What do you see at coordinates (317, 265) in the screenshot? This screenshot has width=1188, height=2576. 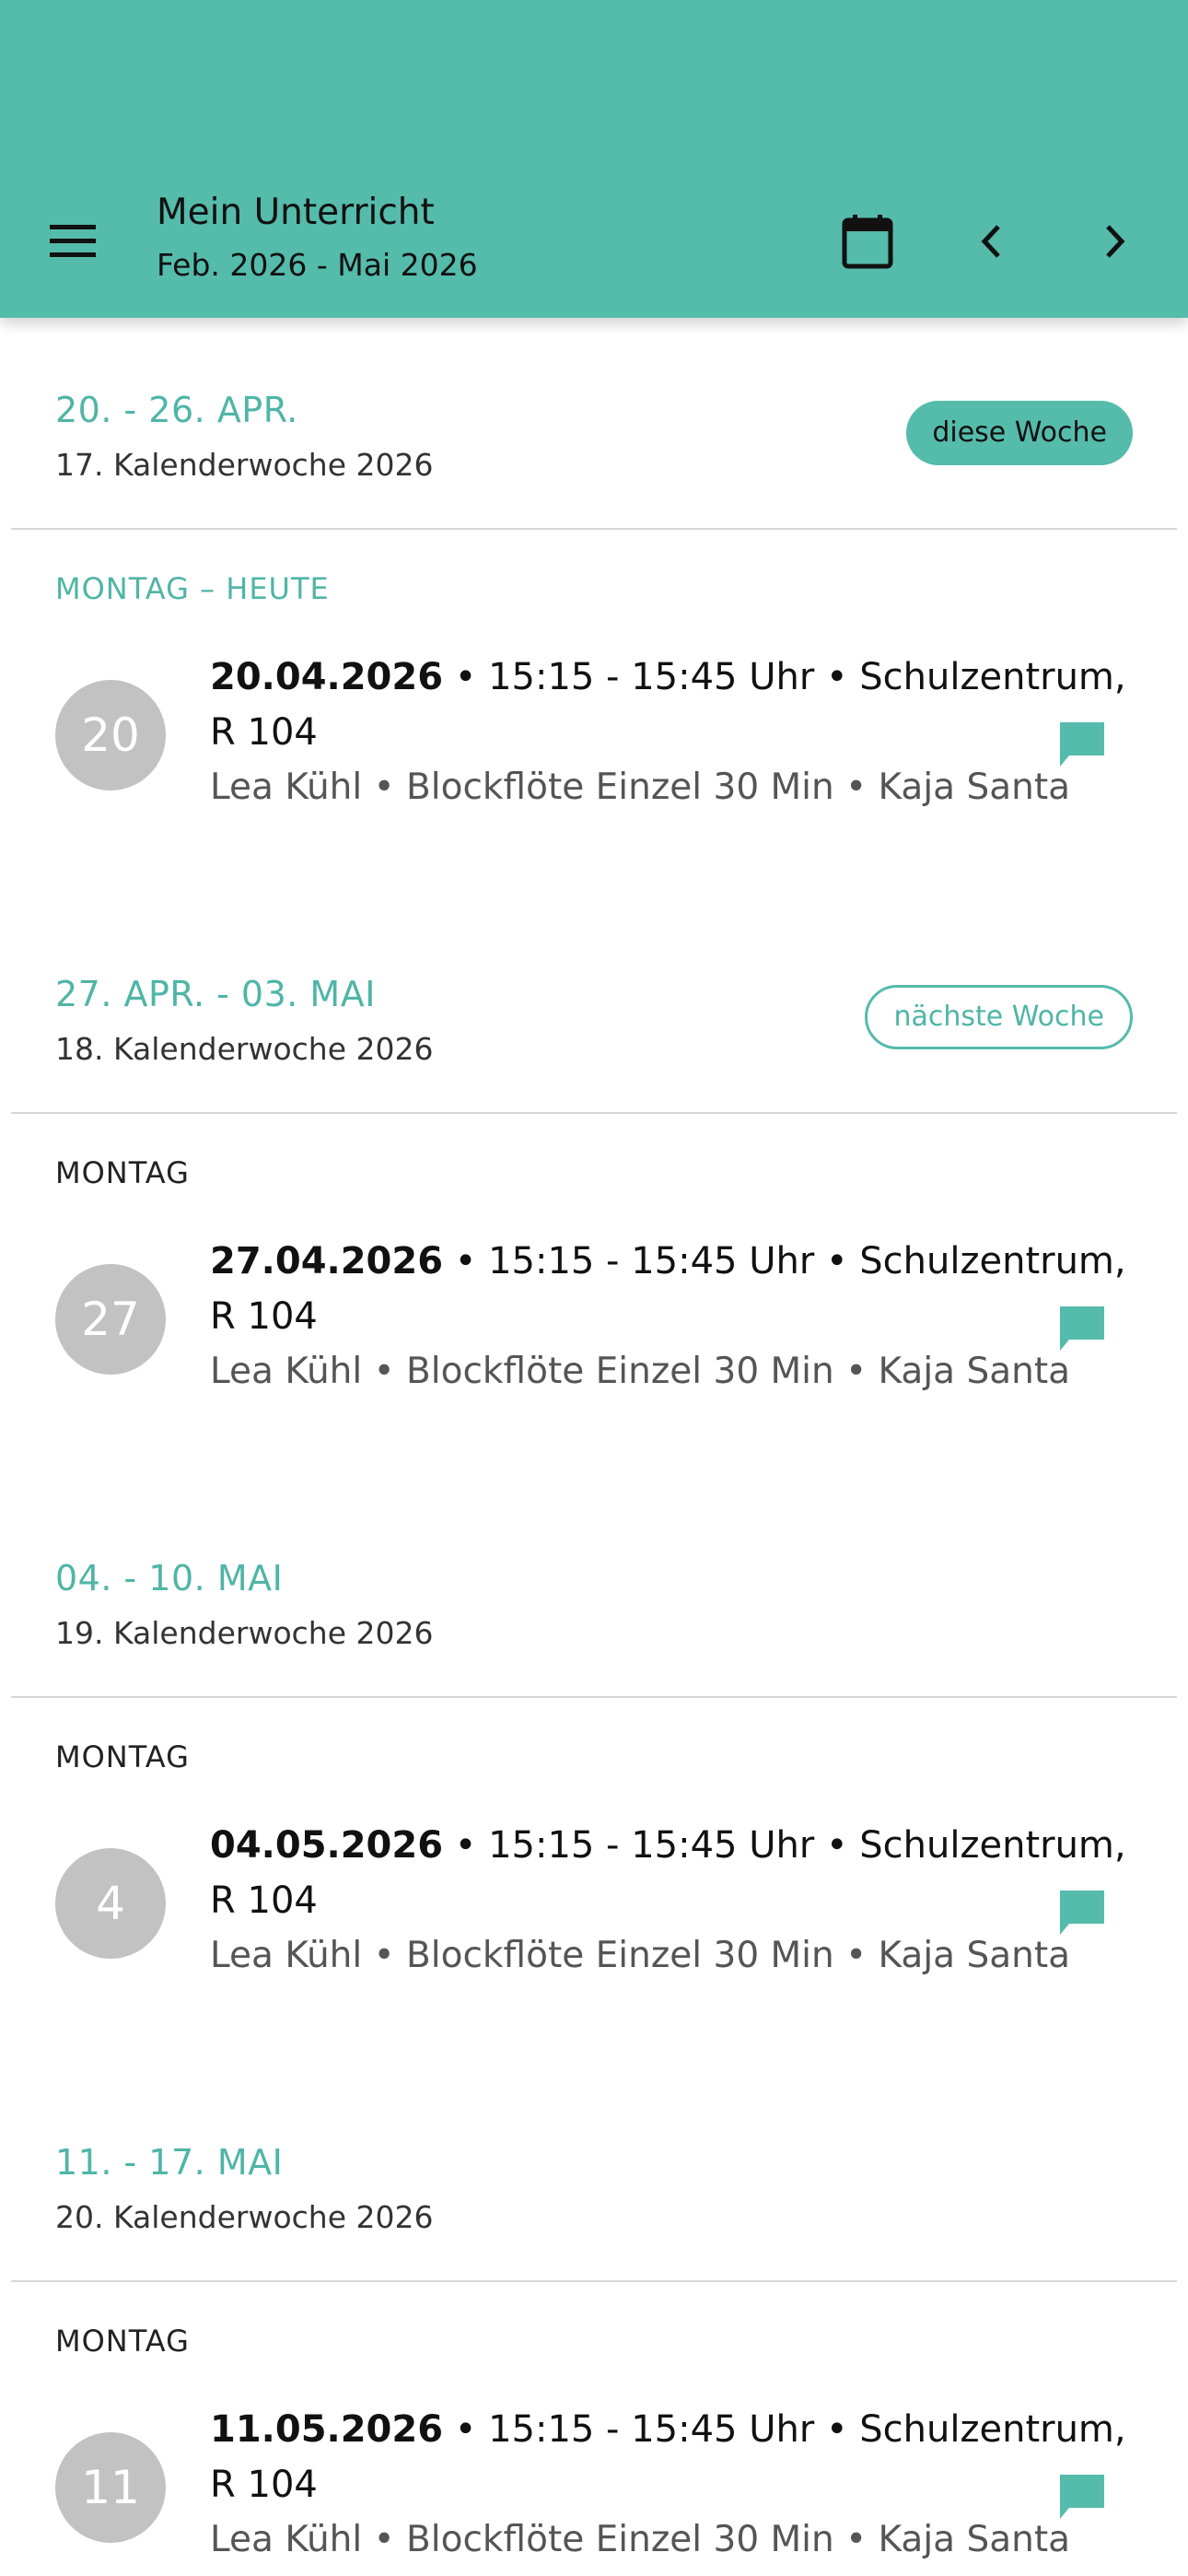 I see `date-range-subtitle: Feb. 2026 - Mai 2026` at bounding box center [317, 265].